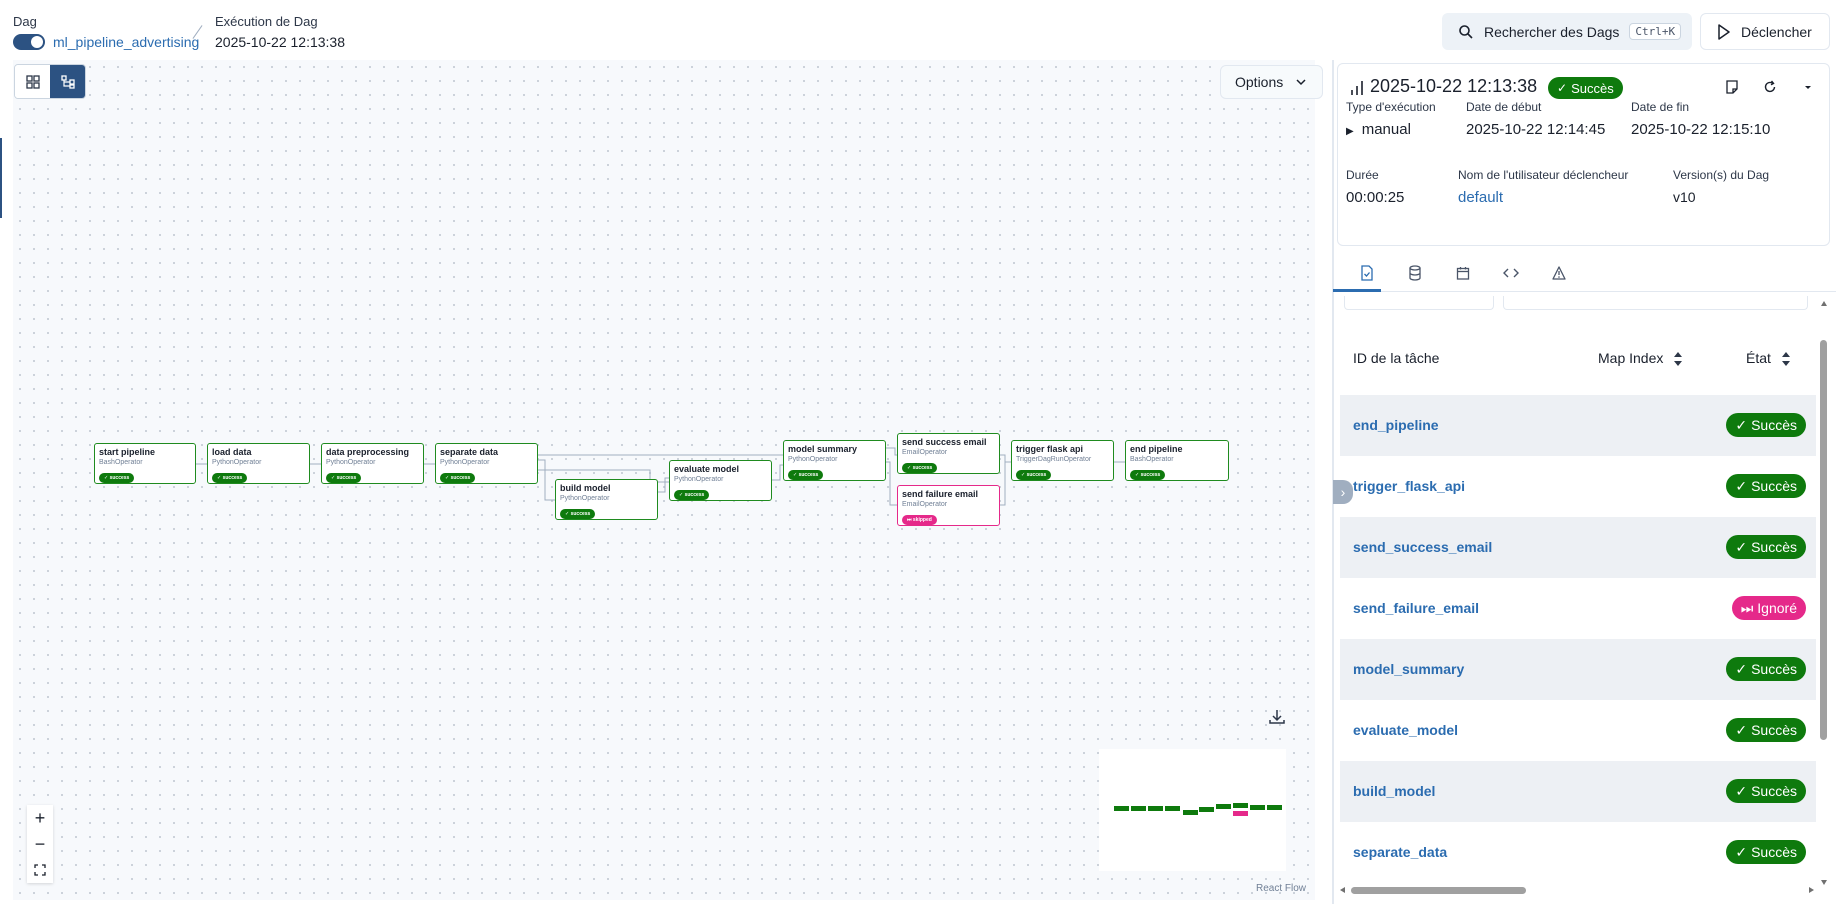 This screenshot has height=904, width=1836. I want to click on fit-view-icon, so click(40, 870).